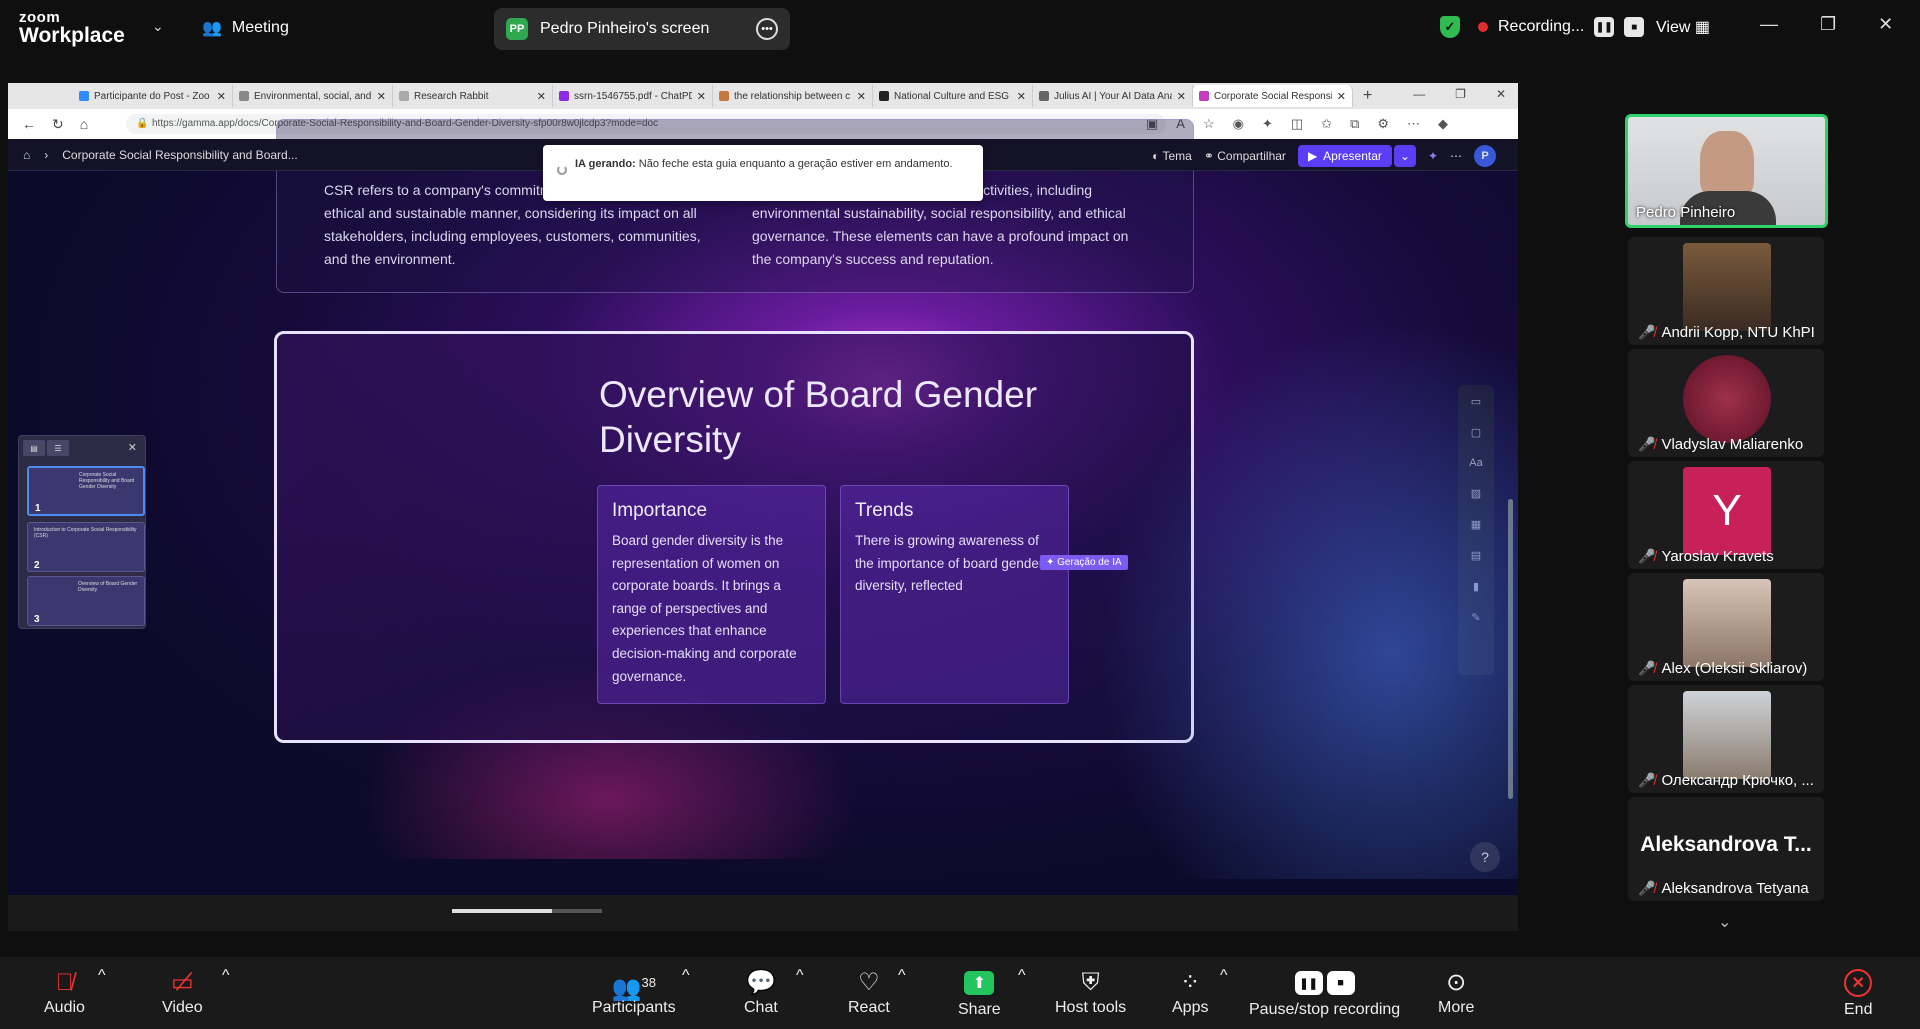 The height and width of the screenshot is (1029, 1920). Describe the element at coordinates (686, 976) in the screenshot. I see `participants-options-caret: ^` at that location.